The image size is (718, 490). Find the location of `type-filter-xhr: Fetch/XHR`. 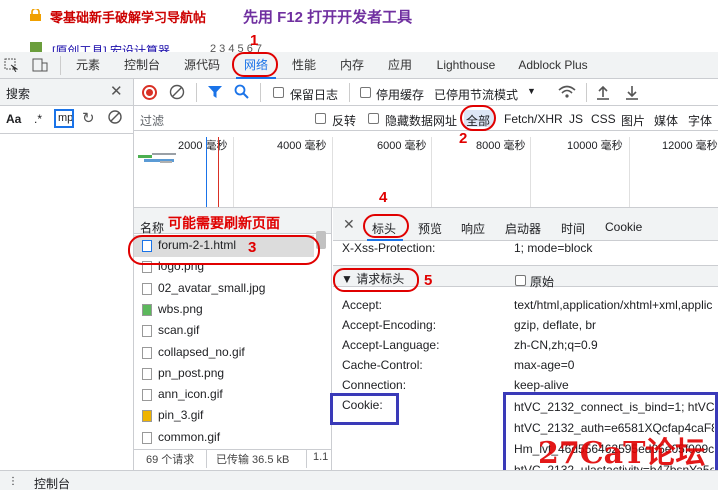

type-filter-xhr: Fetch/XHR is located at coordinates (533, 119).